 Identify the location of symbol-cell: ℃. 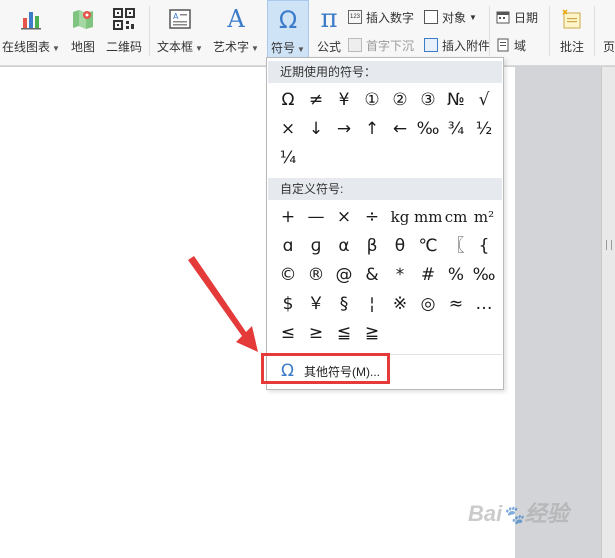
(428, 246).